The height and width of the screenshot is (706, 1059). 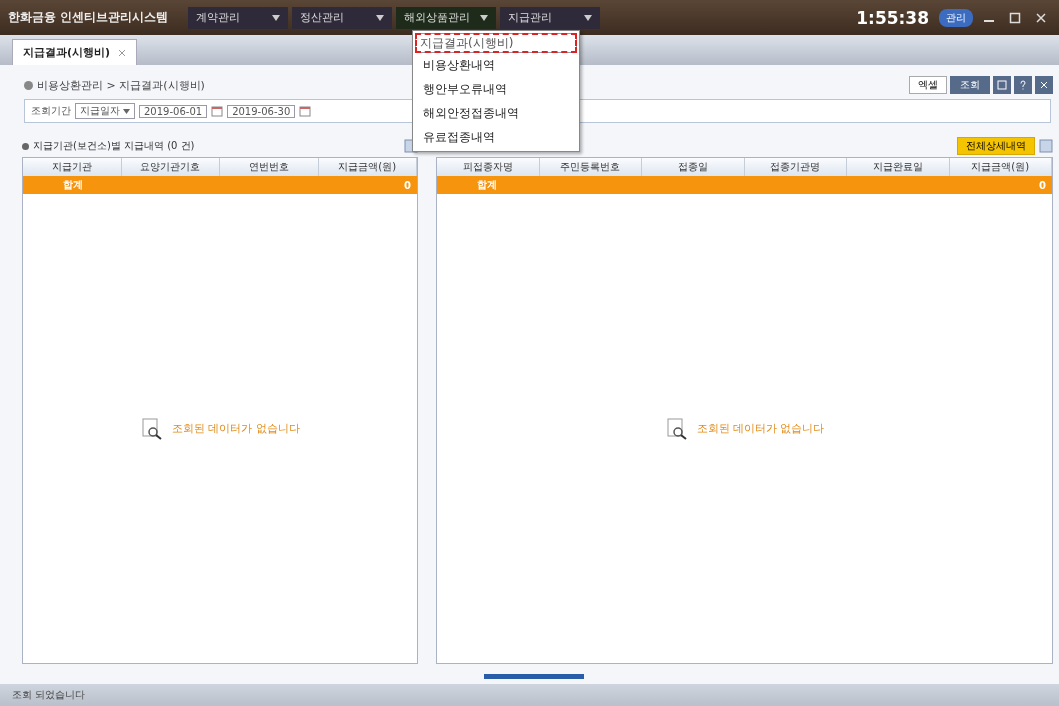 I want to click on window-title: 한화금융 인센티브관리시스템, so click(x=88, y=17).